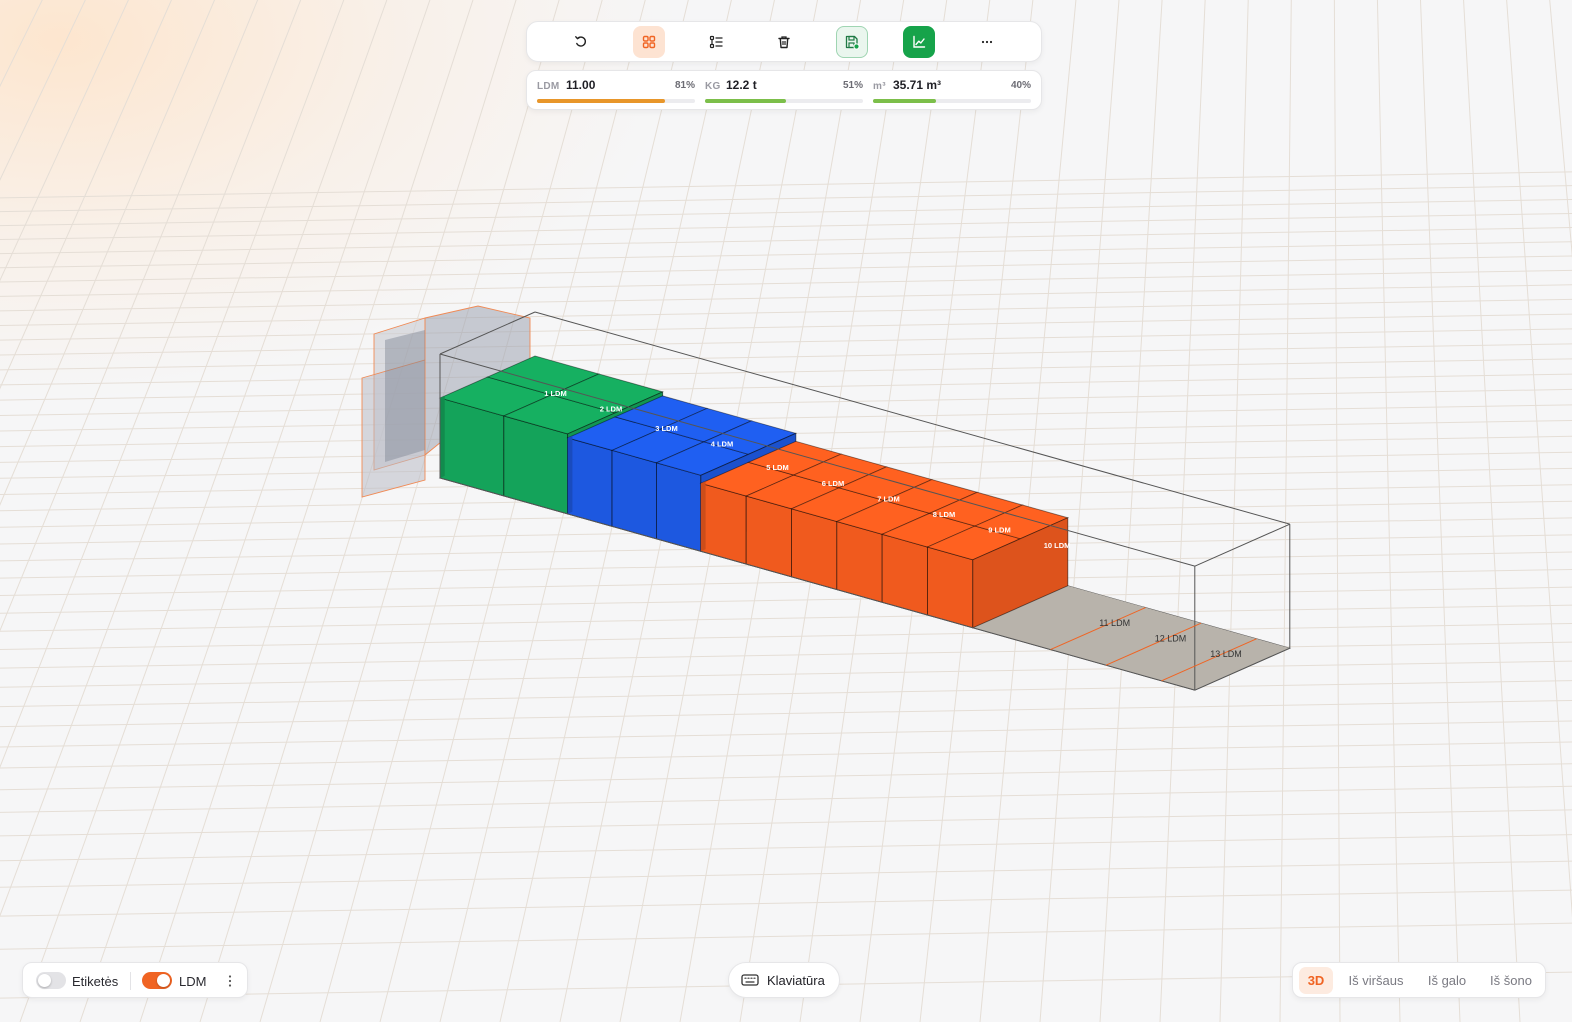  I want to click on view-side-button: Iš šono, so click(1511, 980).